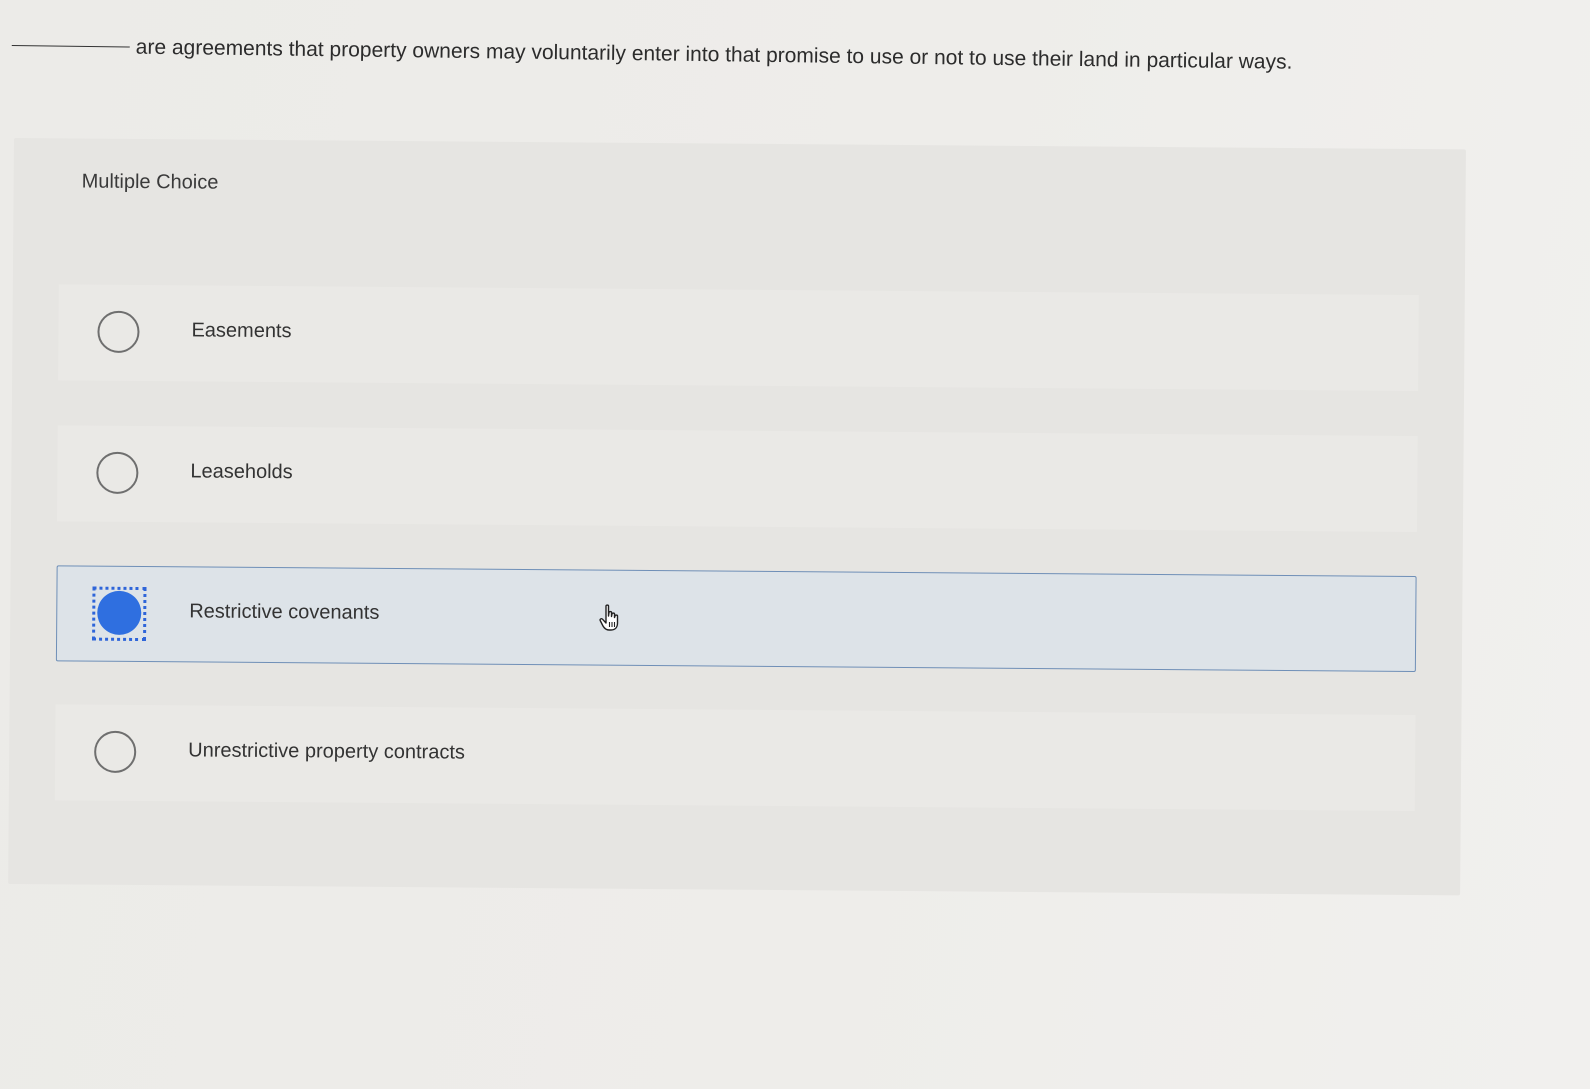 The height and width of the screenshot is (1089, 1590). I want to click on option-leaseholds: Leaseholds, so click(737, 479).